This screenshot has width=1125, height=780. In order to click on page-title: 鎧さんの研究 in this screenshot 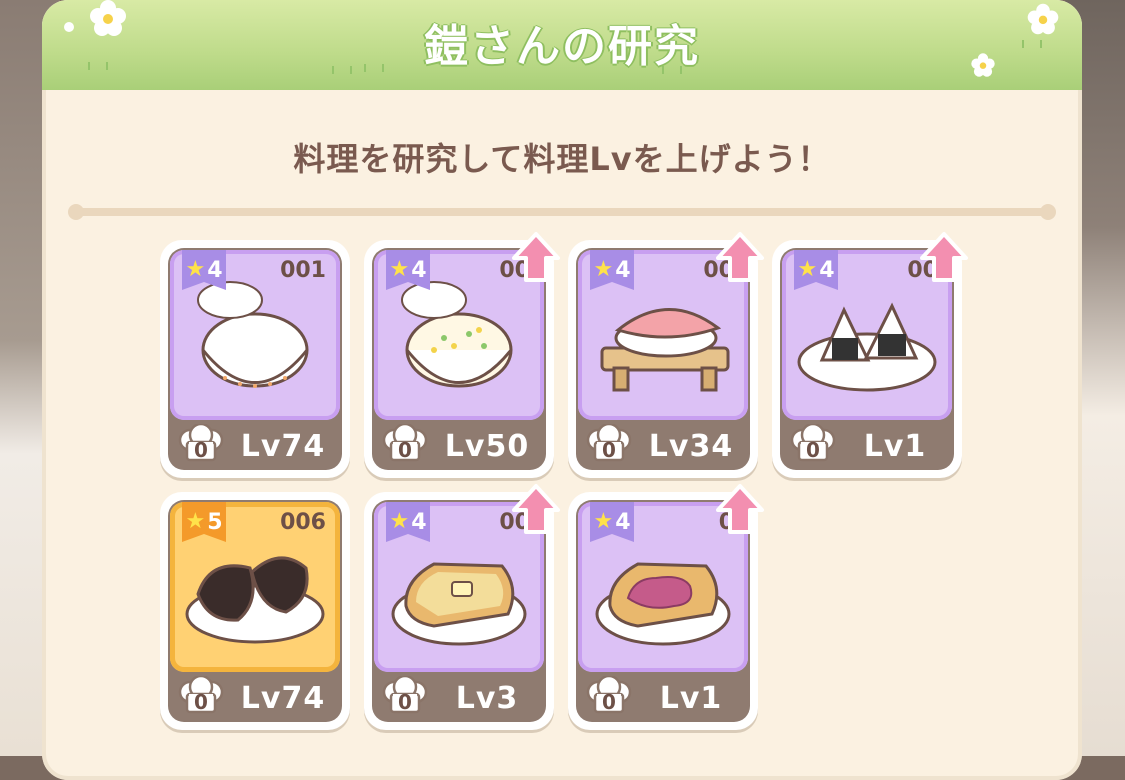, I will do `click(562, 46)`.